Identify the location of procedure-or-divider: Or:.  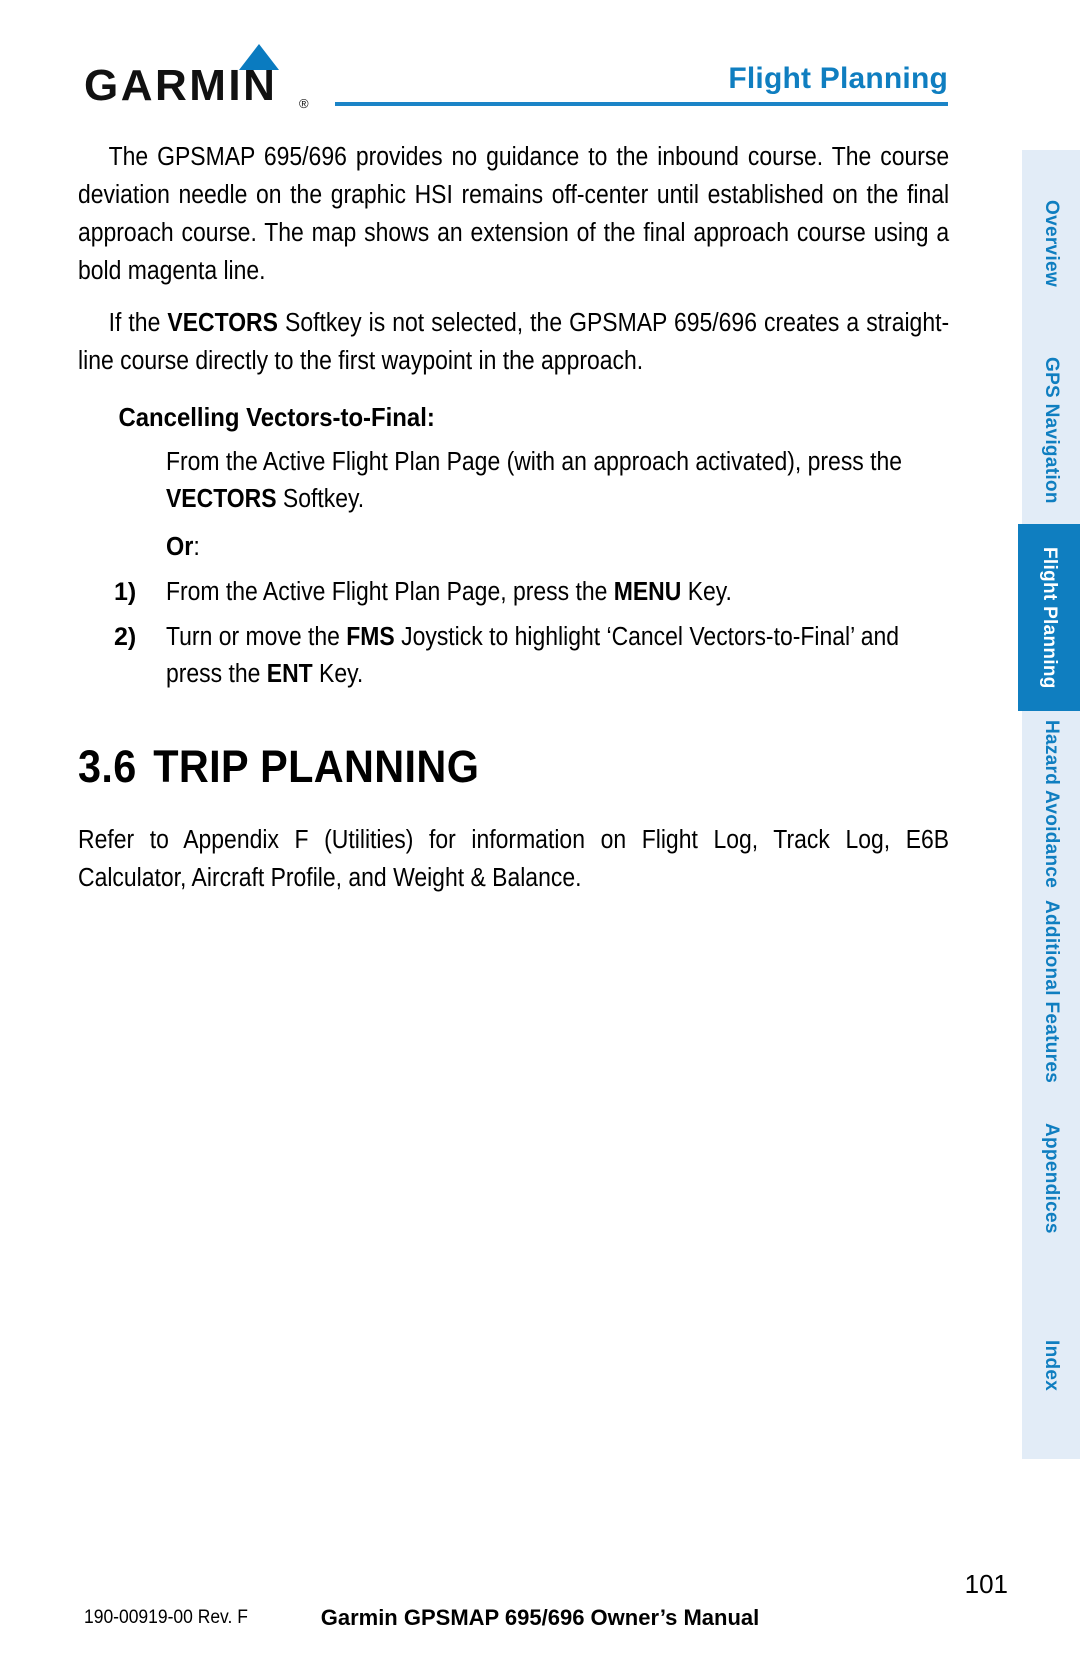
(526, 547).